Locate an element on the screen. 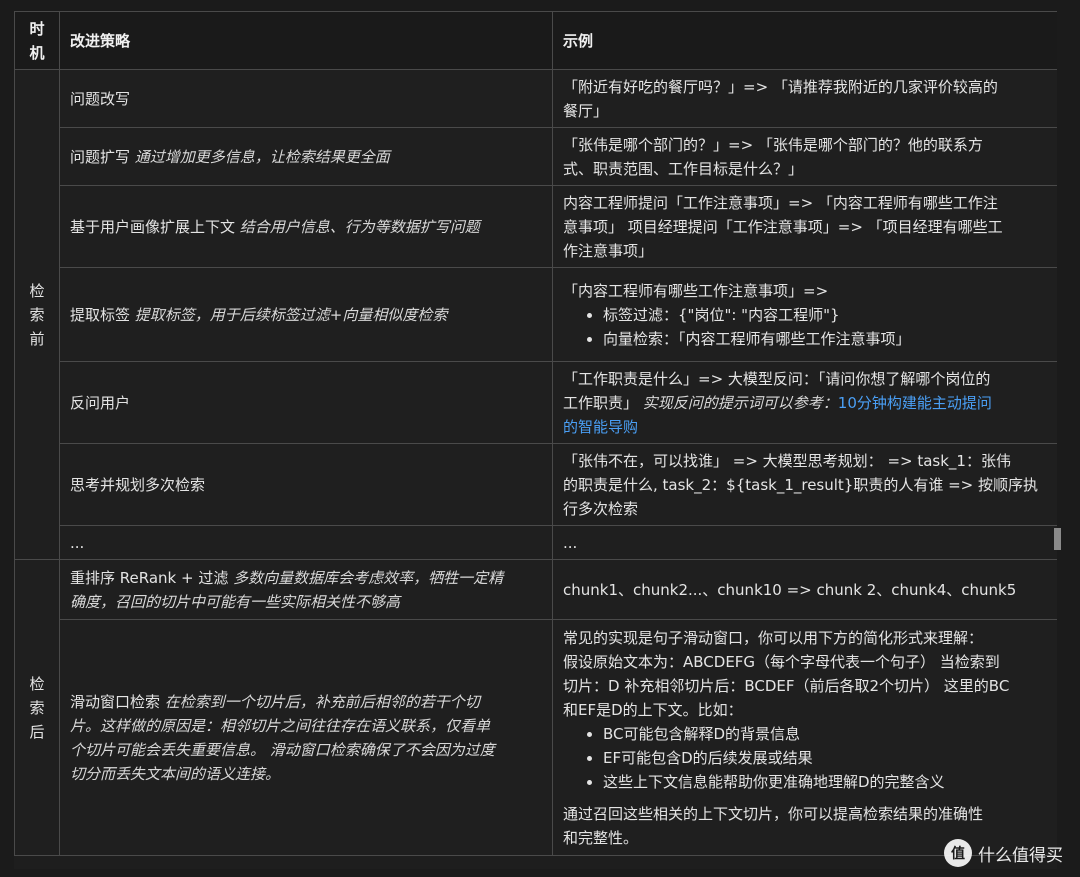 The image size is (1080, 877). strategy-cell: 提取标签 提取标签，用于后续标签过滤+向量相似度检索 is located at coordinates (306, 314).